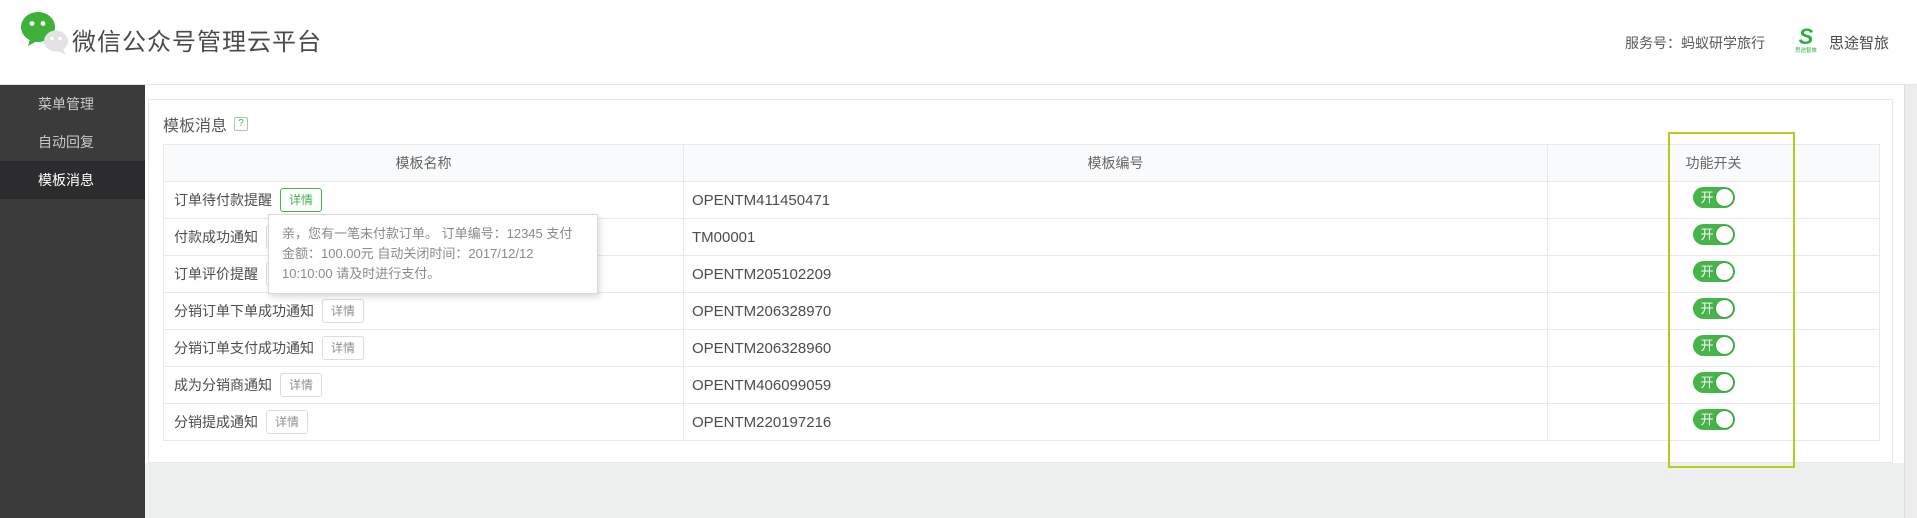 This screenshot has height=518, width=1917. I want to click on table-row: 分销提成通知 详情 OPENTM220197216 开, so click(1021, 422).